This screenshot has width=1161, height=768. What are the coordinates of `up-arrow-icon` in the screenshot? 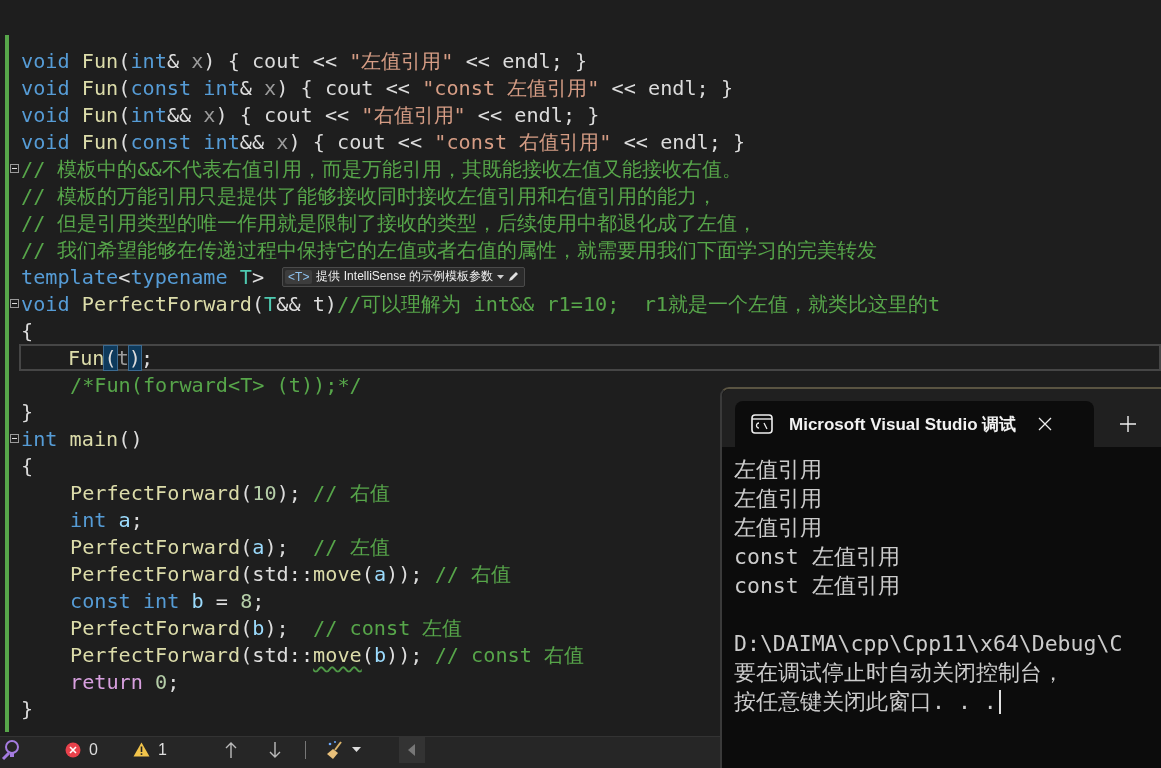 It's located at (230, 749).